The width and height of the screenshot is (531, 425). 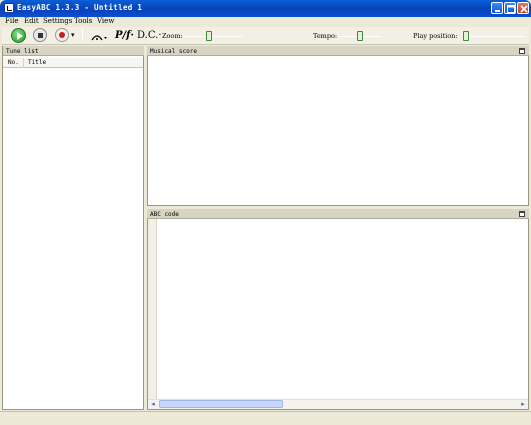 What do you see at coordinates (360, 36) in the screenshot?
I see `tempo-slider-thumb` at bounding box center [360, 36].